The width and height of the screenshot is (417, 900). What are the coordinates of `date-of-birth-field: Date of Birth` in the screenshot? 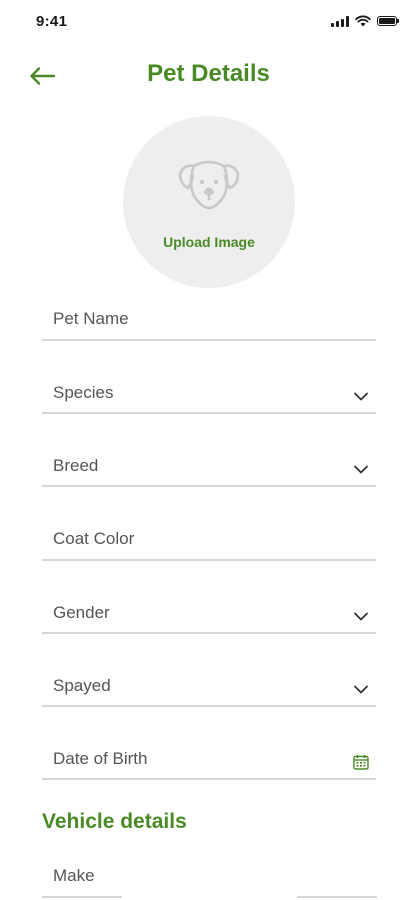 It's located at (209, 762).